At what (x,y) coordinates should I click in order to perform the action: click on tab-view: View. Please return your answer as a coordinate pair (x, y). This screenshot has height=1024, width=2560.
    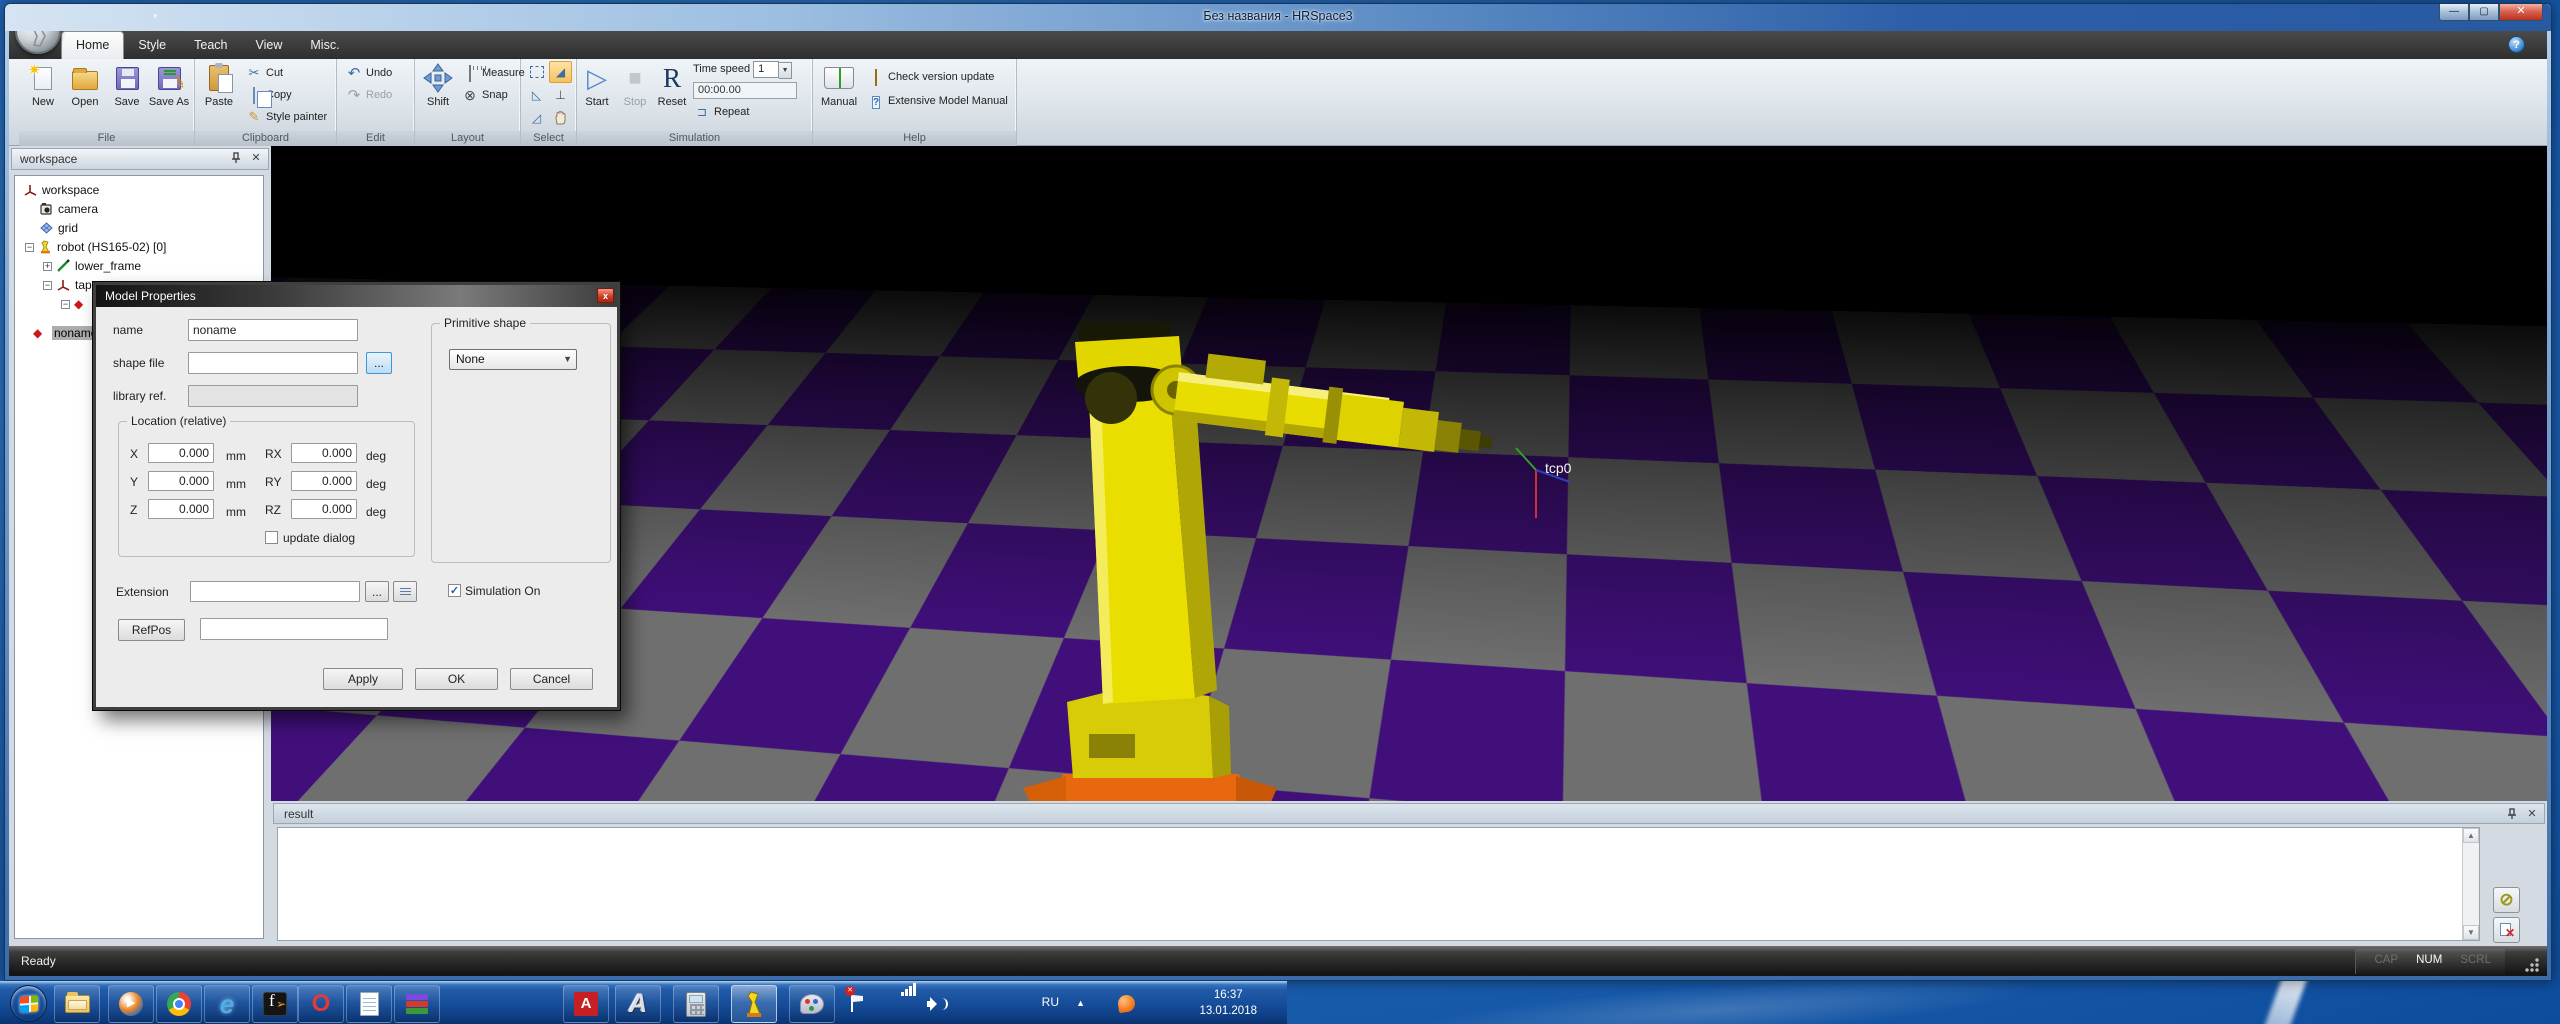
    Looking at the image, I should click on (269, 45).